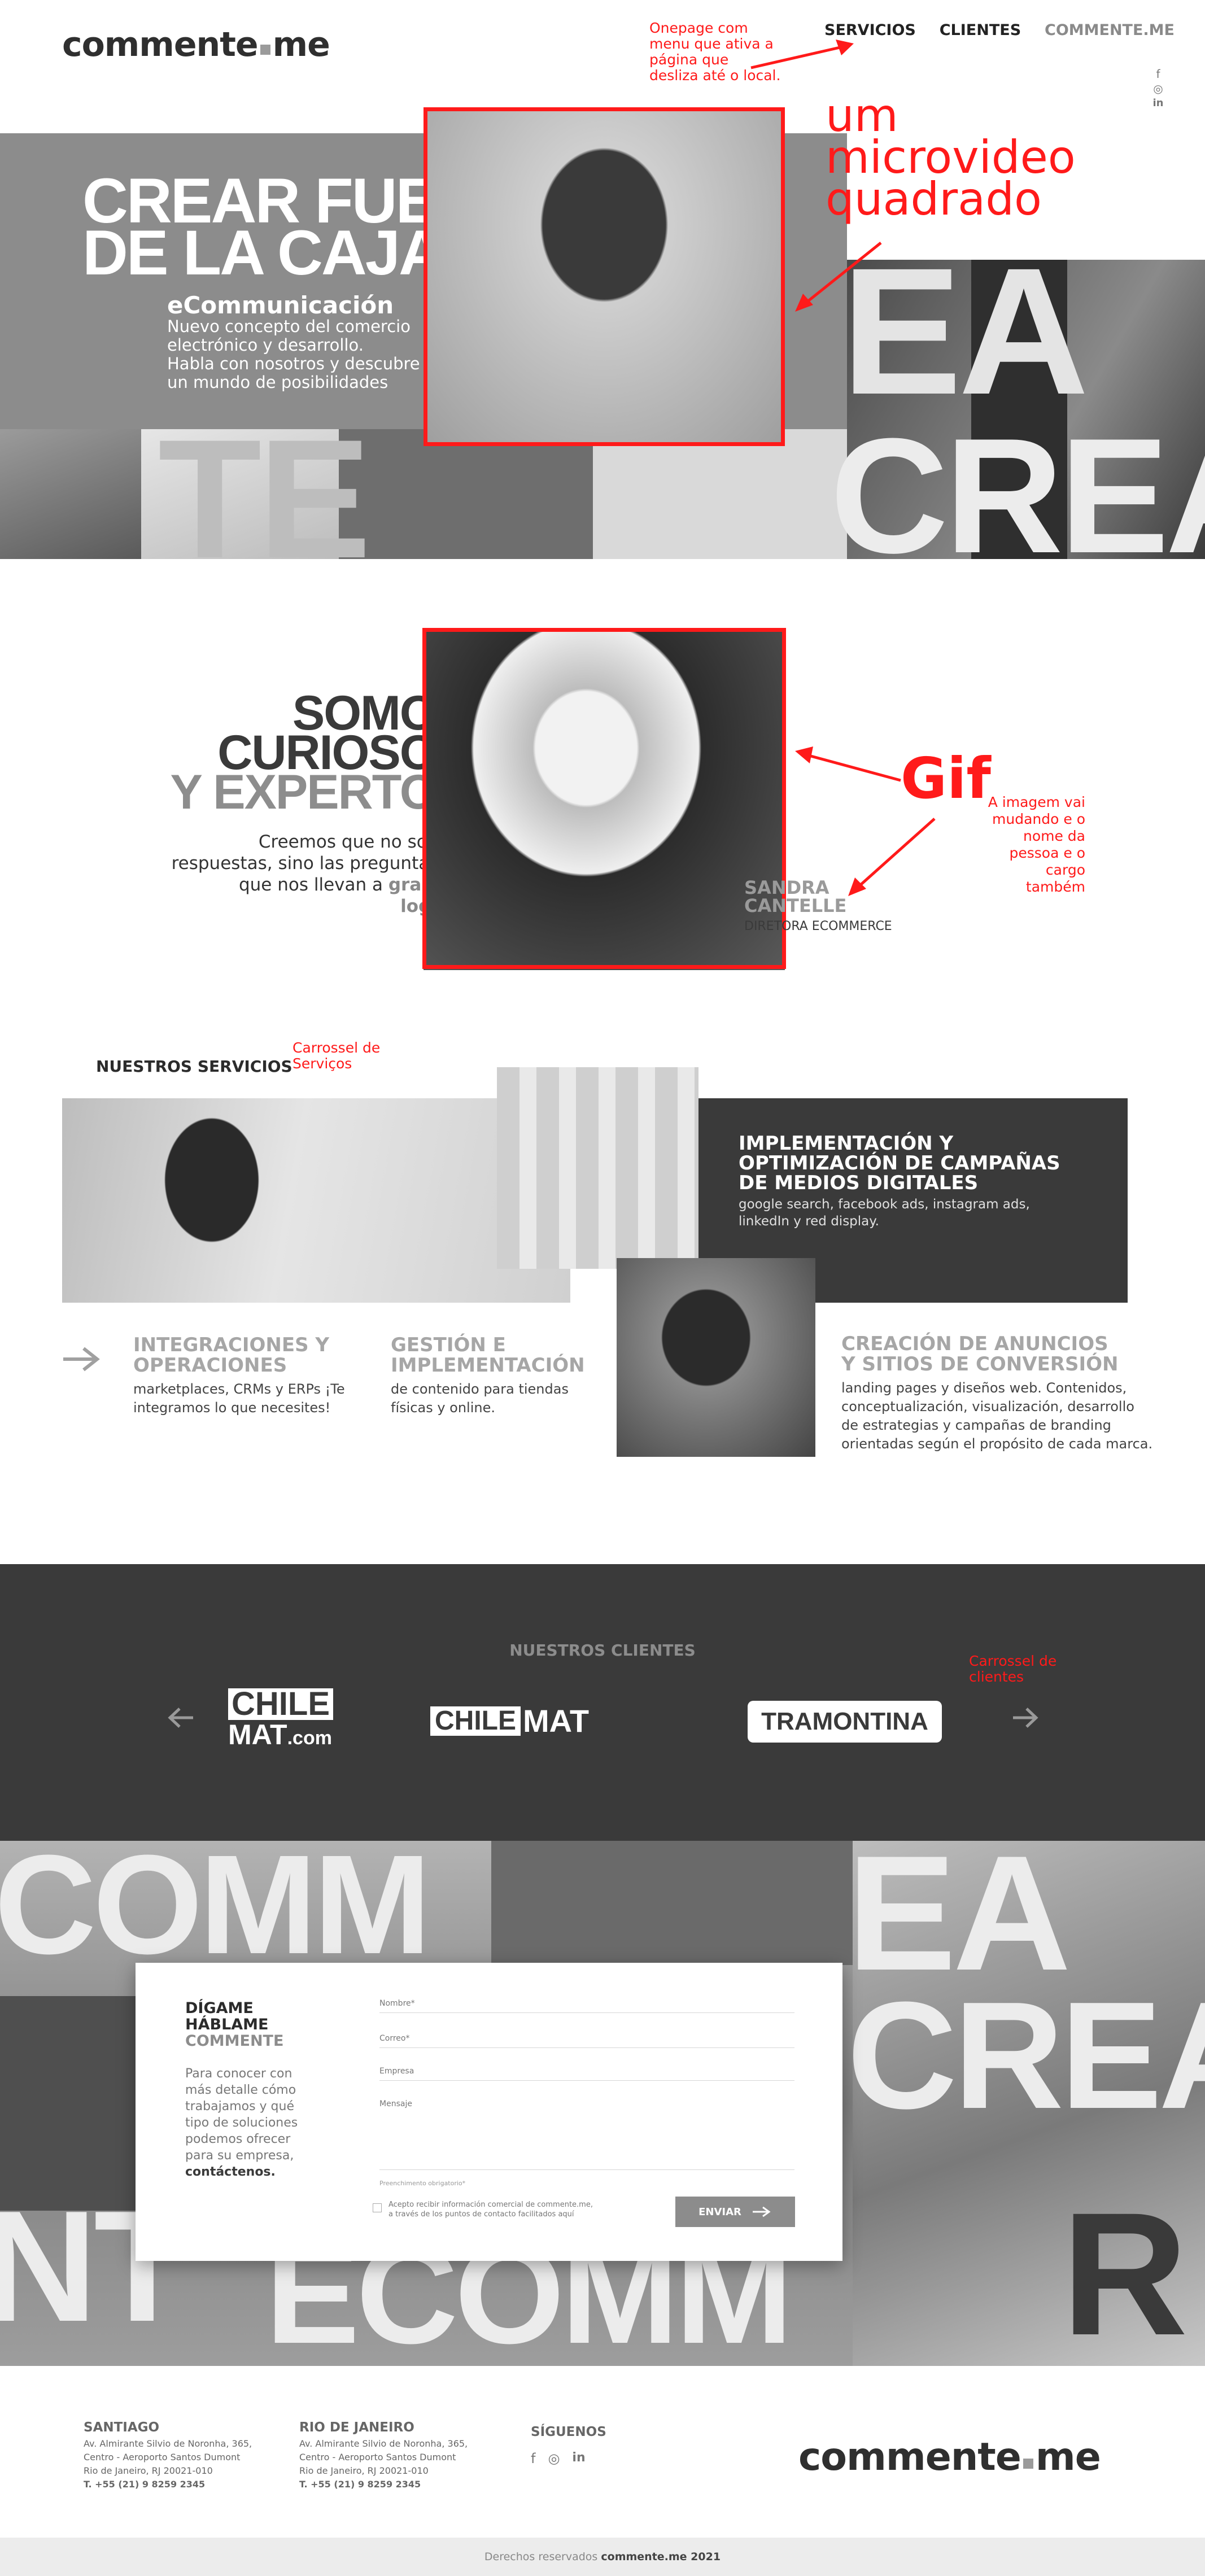  I want to click on annotation-frame-gif, so click(604, 799).